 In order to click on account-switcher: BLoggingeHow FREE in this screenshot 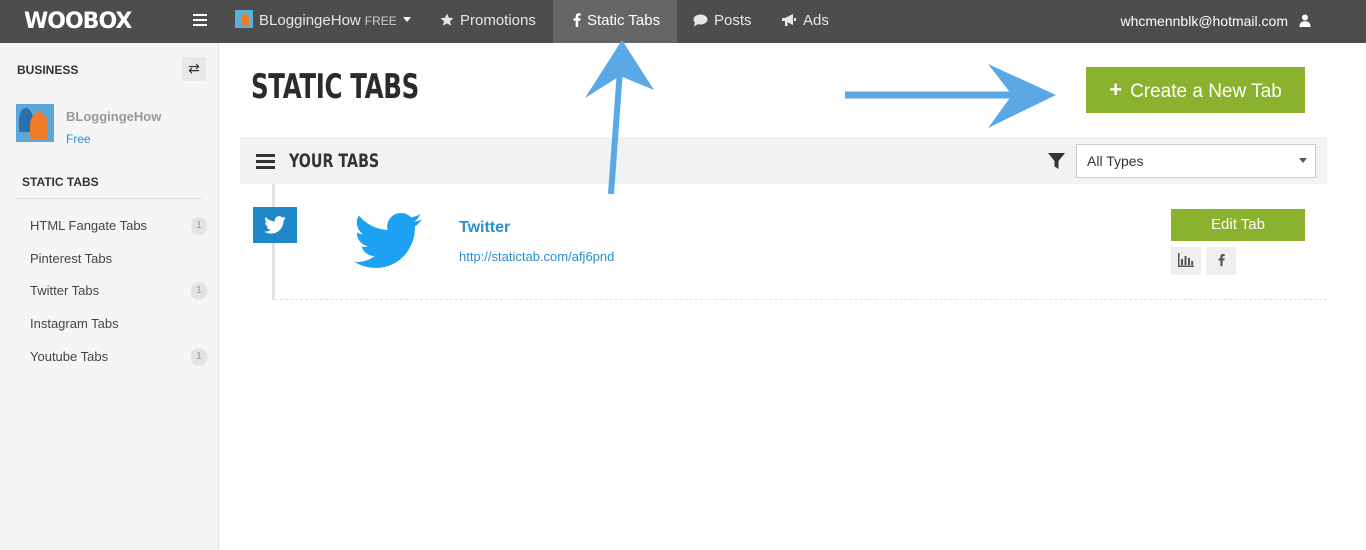, I will do `click(323, 21)`.